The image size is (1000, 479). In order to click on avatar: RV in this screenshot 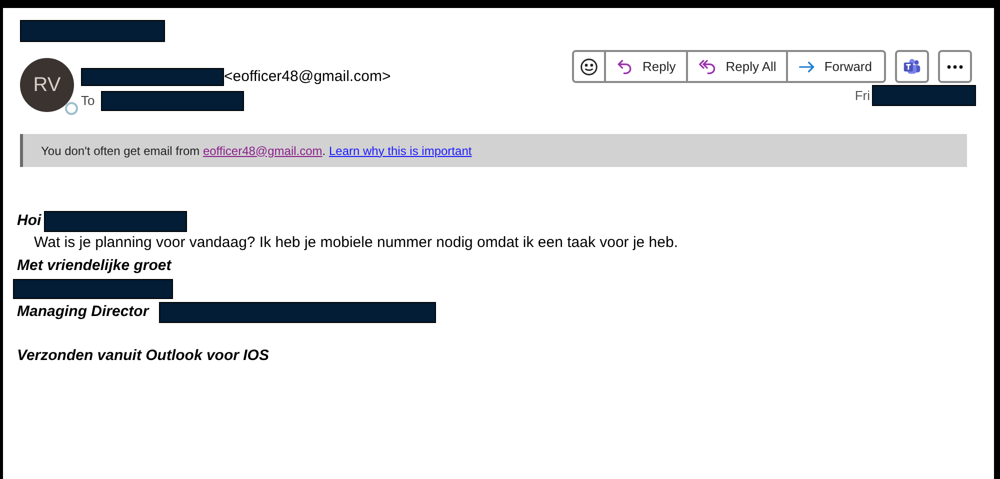, I will do `click(47, 85)`.